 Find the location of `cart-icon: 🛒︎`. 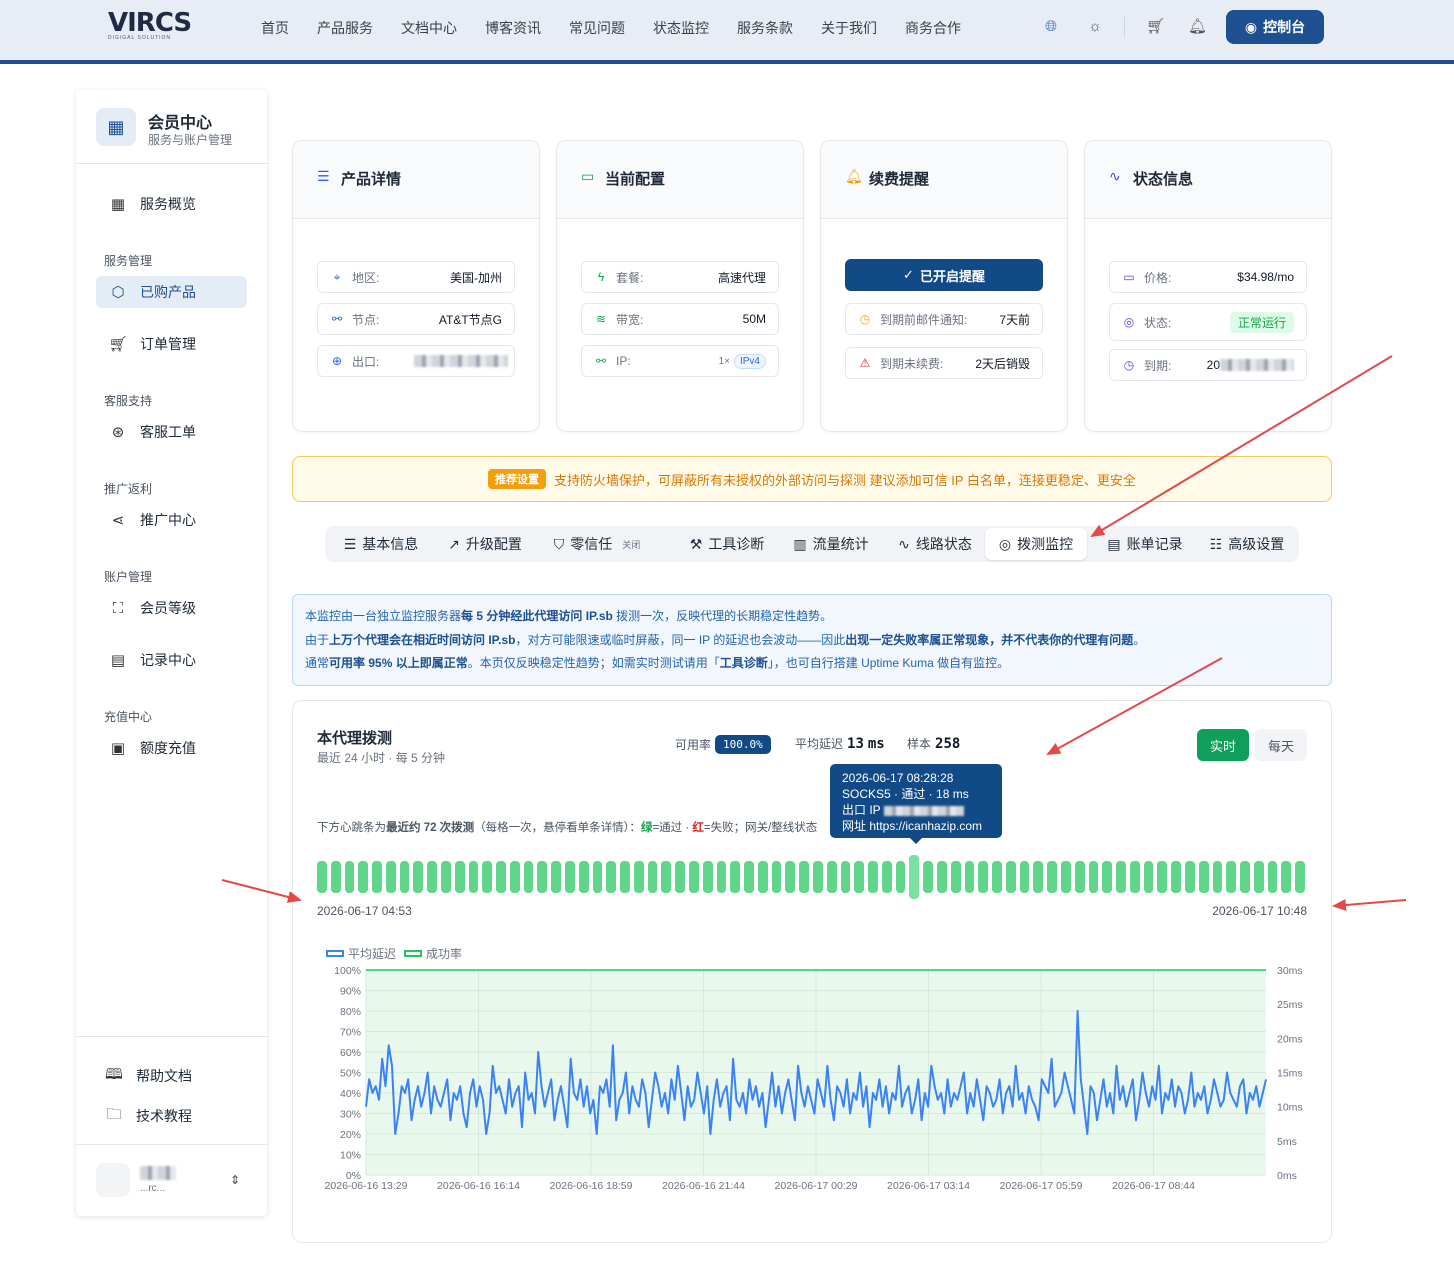

cart-icon: 🛒︎ is located at coordinates (1155, 27).